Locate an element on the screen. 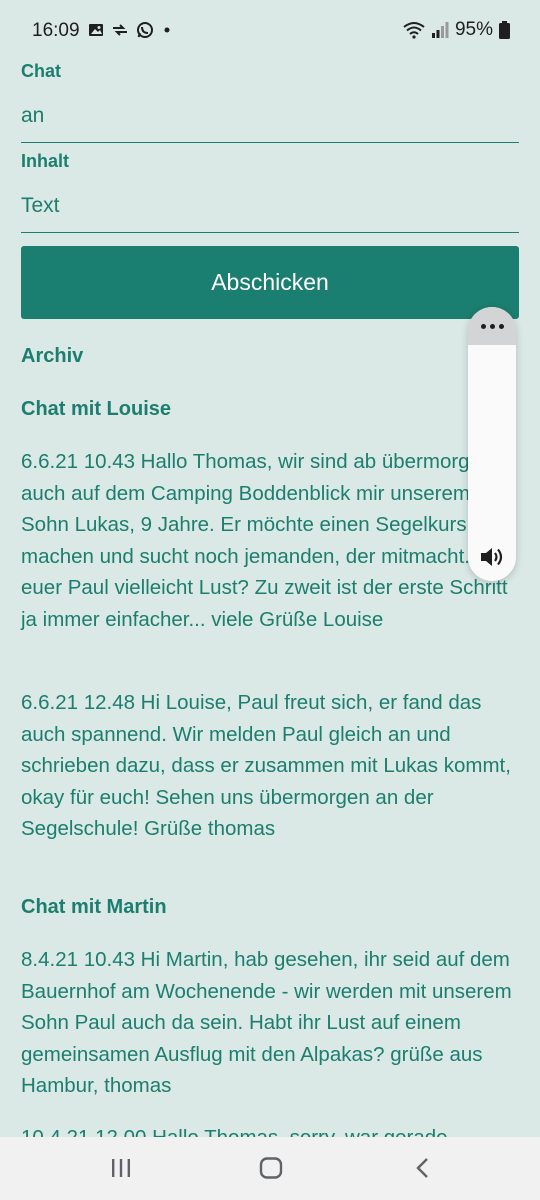 The width and height of the screenshot is (540, 1200). volume-panel is located at coordinates (492, 444).